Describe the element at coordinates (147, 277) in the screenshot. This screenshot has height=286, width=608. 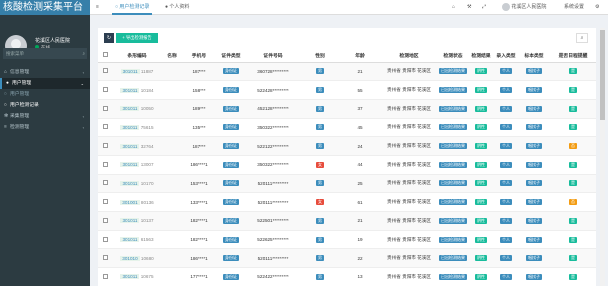
I see `barcode-suffix: 10675` at that location.